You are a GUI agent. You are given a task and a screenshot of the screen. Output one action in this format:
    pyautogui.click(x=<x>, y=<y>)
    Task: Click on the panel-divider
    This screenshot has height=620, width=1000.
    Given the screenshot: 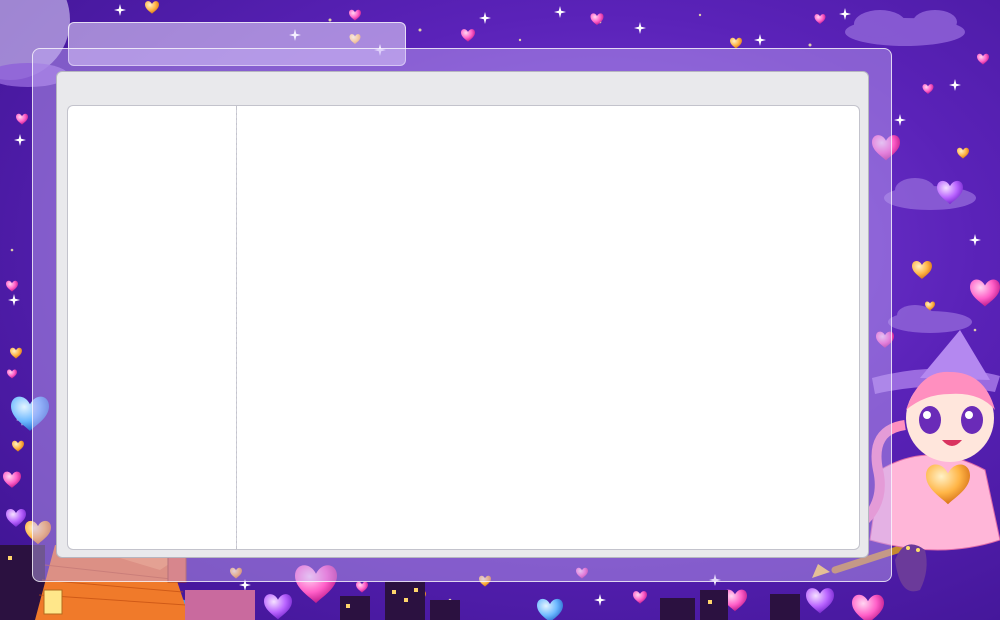 What is the action you would take?
    pyautogui.click(x=236, y=328)
    